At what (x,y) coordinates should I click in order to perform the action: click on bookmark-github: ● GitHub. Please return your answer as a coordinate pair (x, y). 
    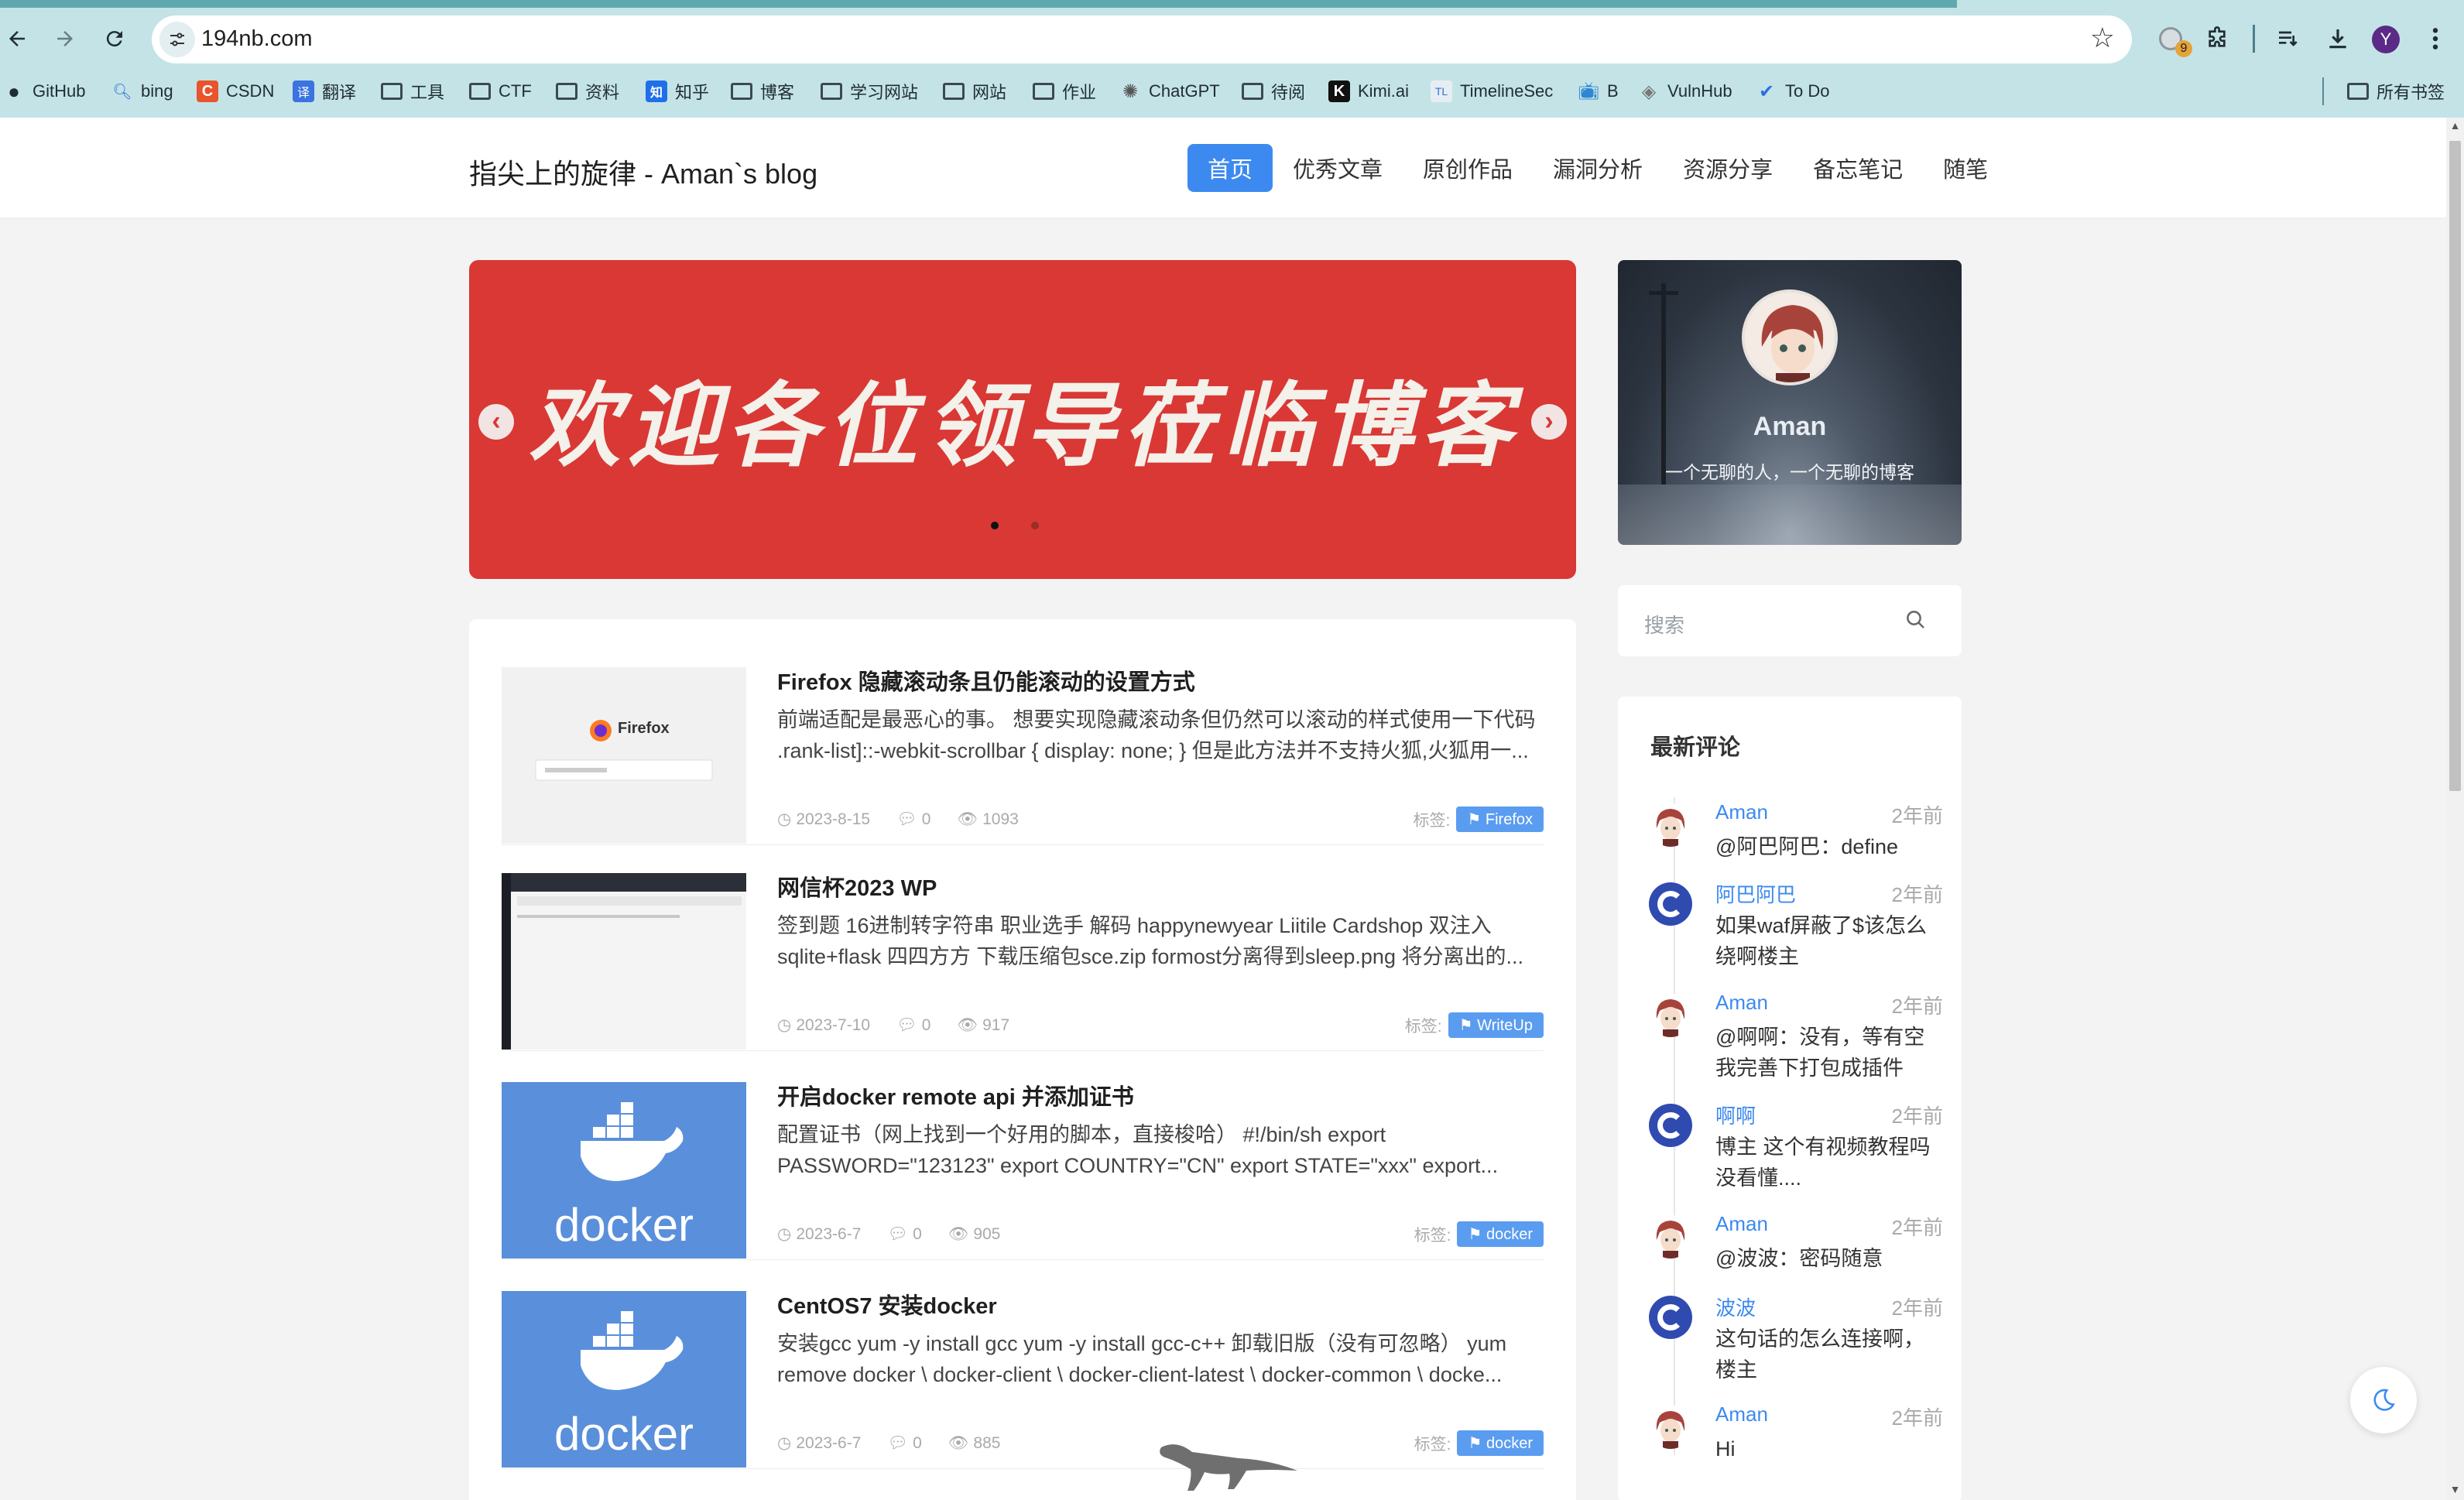
    Looking at the image, I should click on (44, 91).